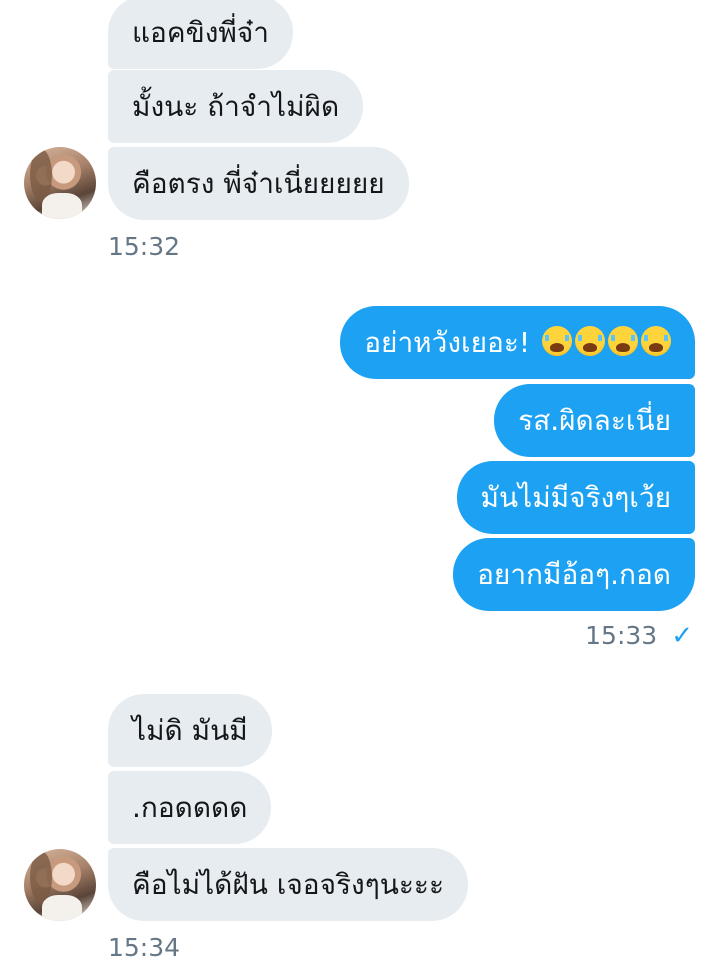  Describe the element at coordinates (682, 636) in the screenshot. I see `checkmark-icon: ✓` at that location.